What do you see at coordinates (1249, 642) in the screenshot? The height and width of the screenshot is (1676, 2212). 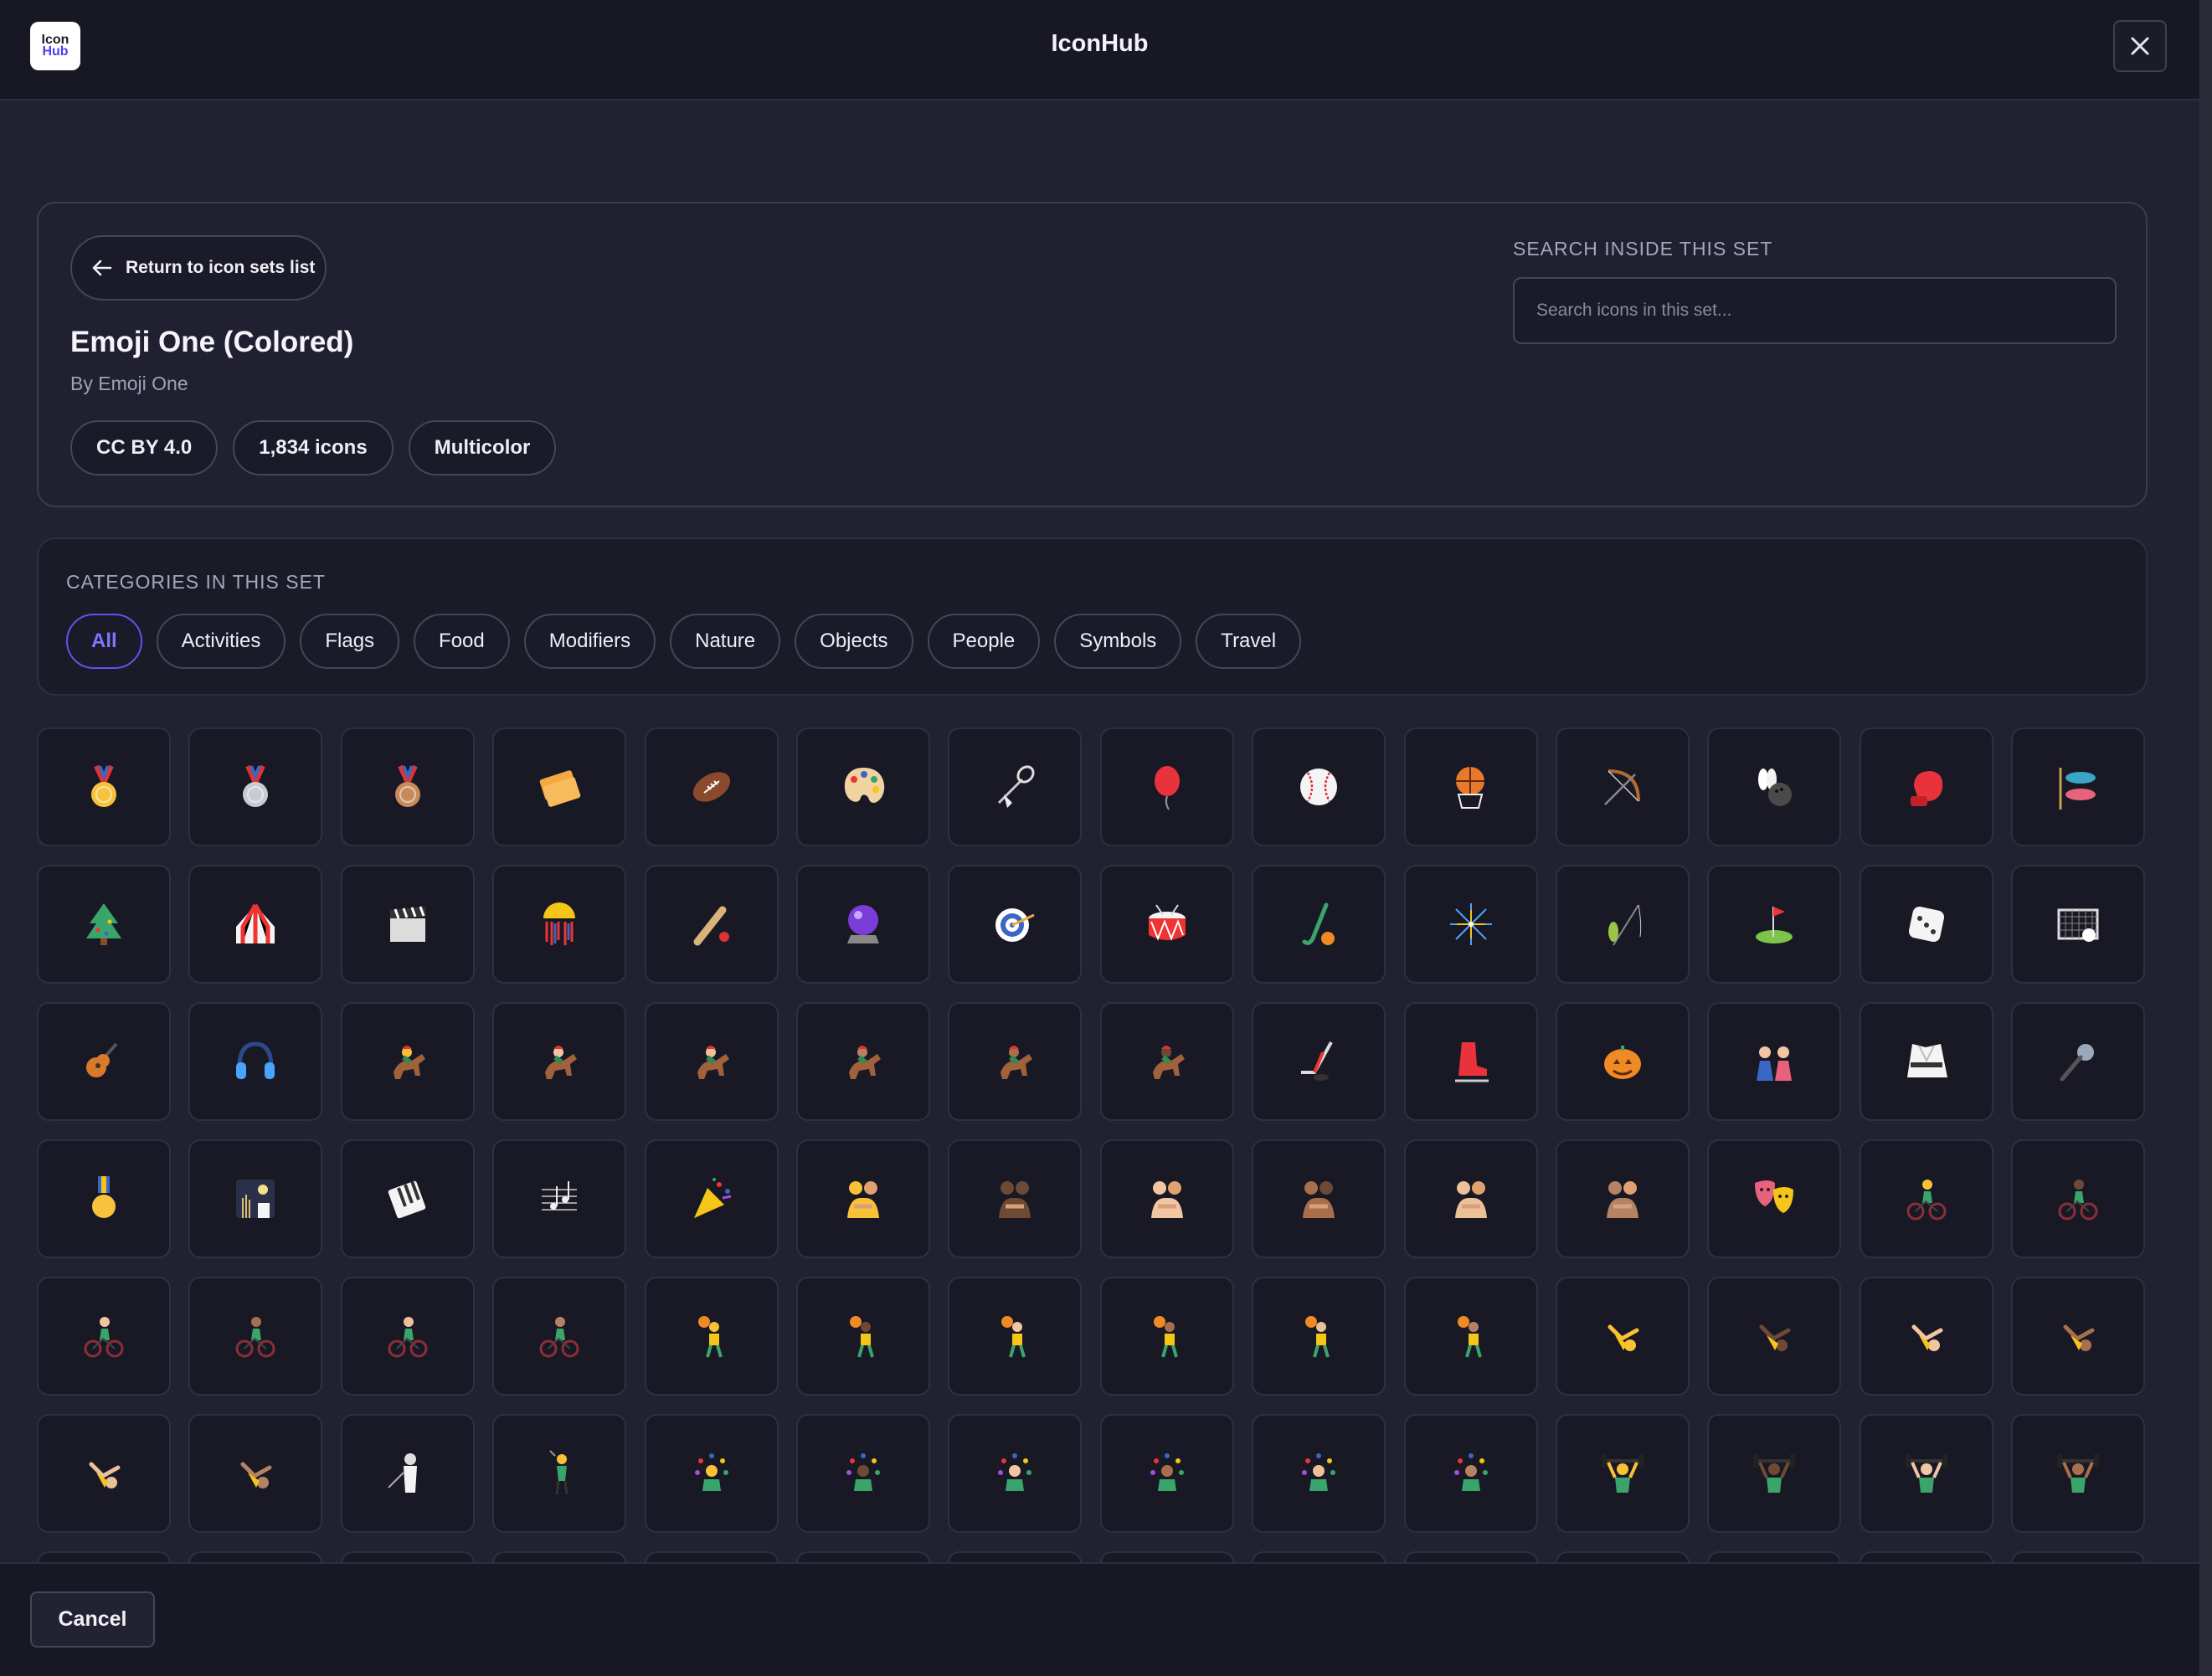 I see `category-chip-travel: Travel` at bounding box center [1249, 642].